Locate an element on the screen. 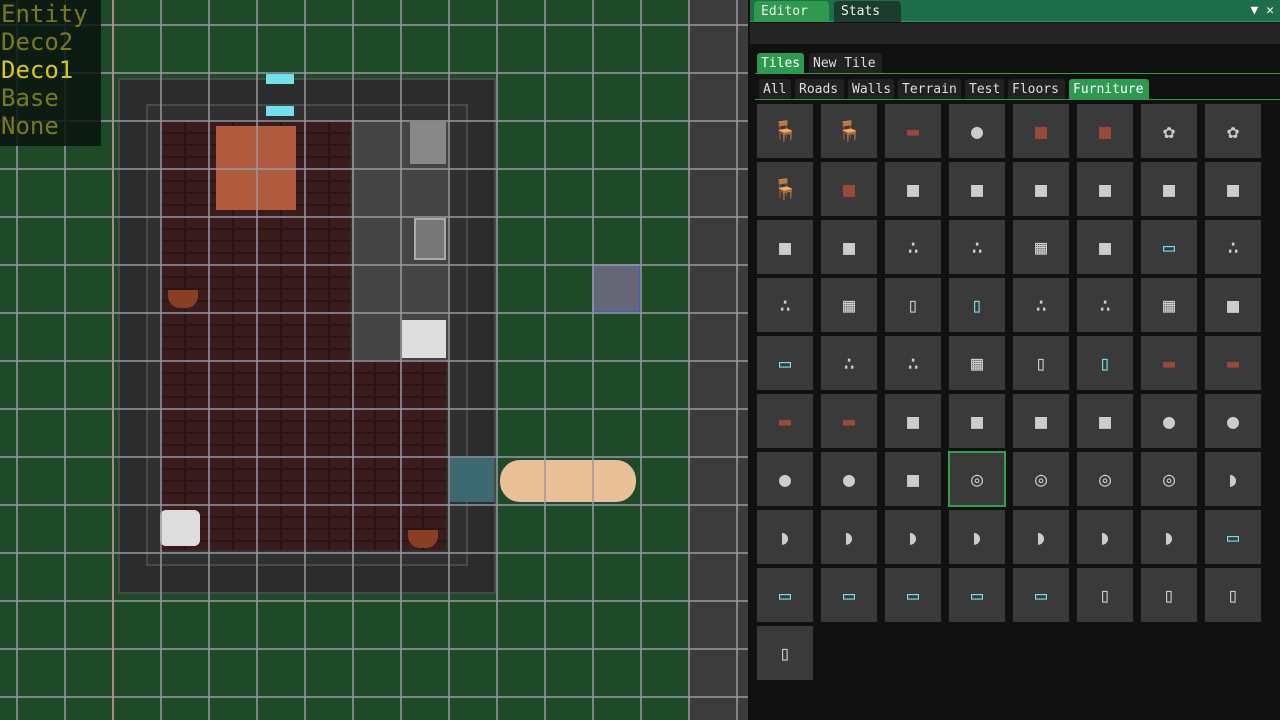 Image resolution: width=1280 pixels, height=720 pixels. layer-base: Base is located at coordinates (50, 98).